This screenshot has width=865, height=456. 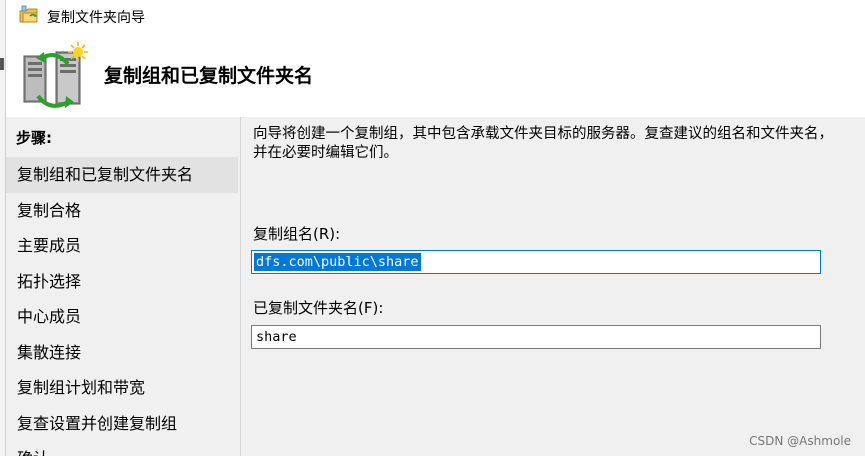 What do you see at coordinates (297, 234) in the screenshot?
I see `group-name-label: 复制组名(R):` at bounding box center [297, 234].